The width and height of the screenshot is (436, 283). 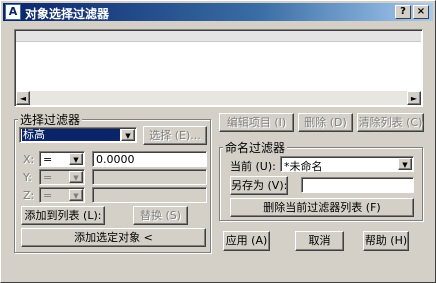 What do you see at coordinates (149, 159) in the screenshot?
I see `x-value-input: 0.0000` at bounding box center [149, 159].